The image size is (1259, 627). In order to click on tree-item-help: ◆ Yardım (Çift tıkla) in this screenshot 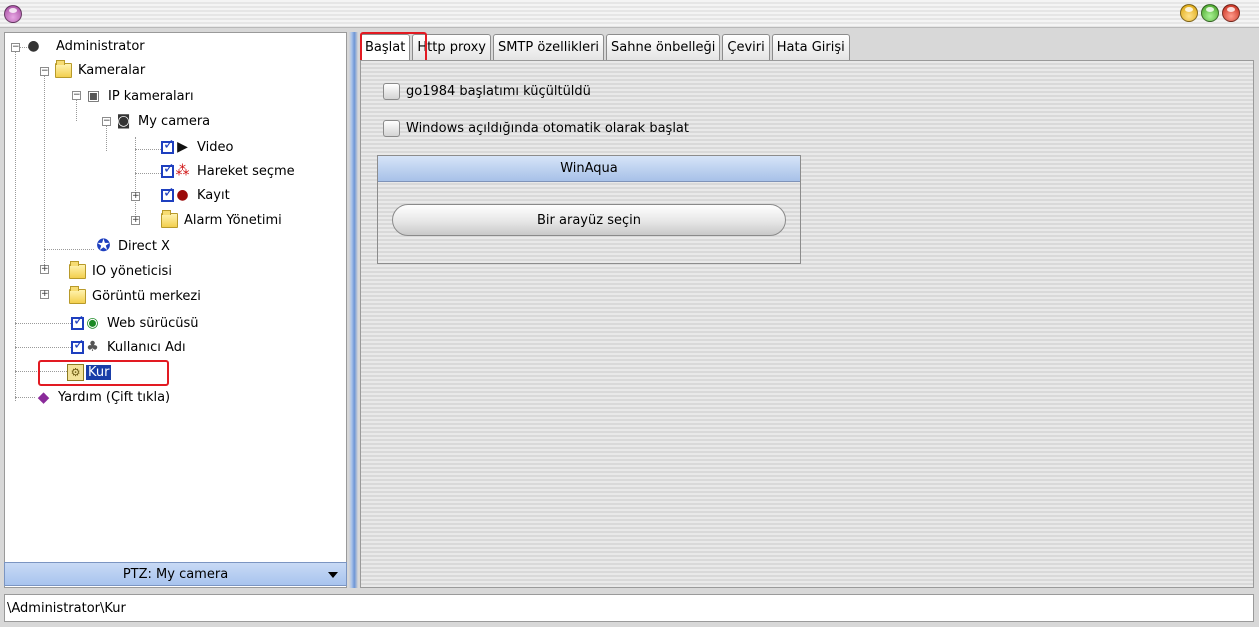, I will do `click(103, 397)`.